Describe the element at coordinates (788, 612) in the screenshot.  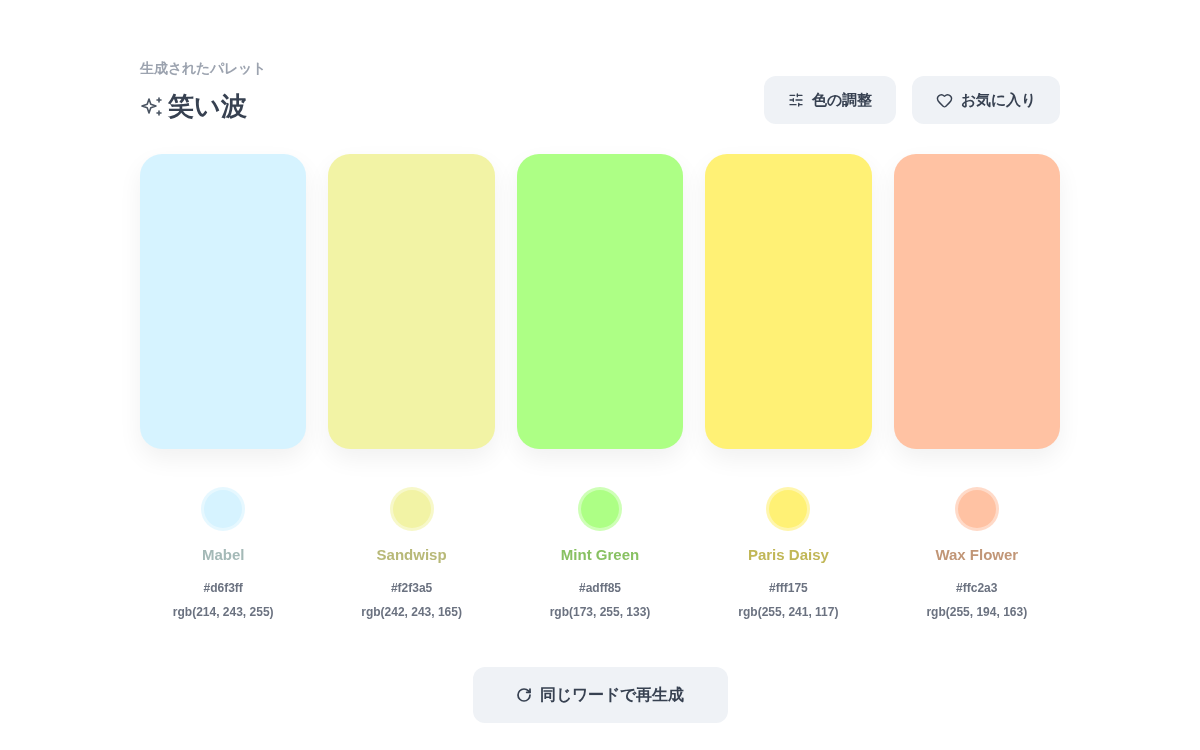
I see `rgb-value: rgb(255, 241, 117)` at that location.